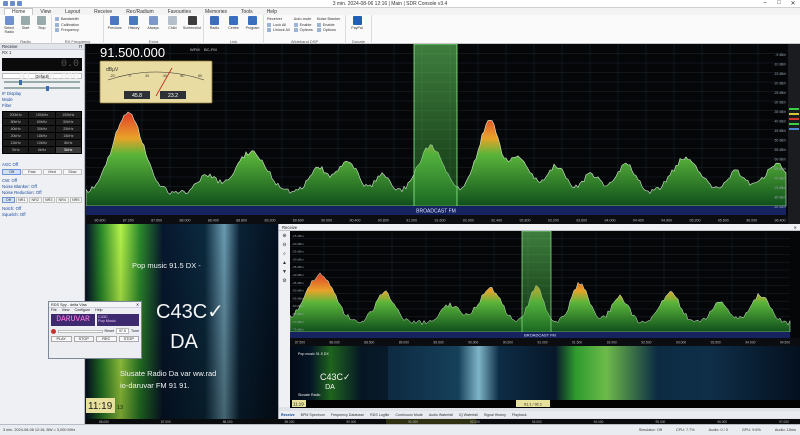  What do you see at coordinates (52, 172) in the screenshot?
I see `agc-med-button: Med` at bounding box center [52, 172].